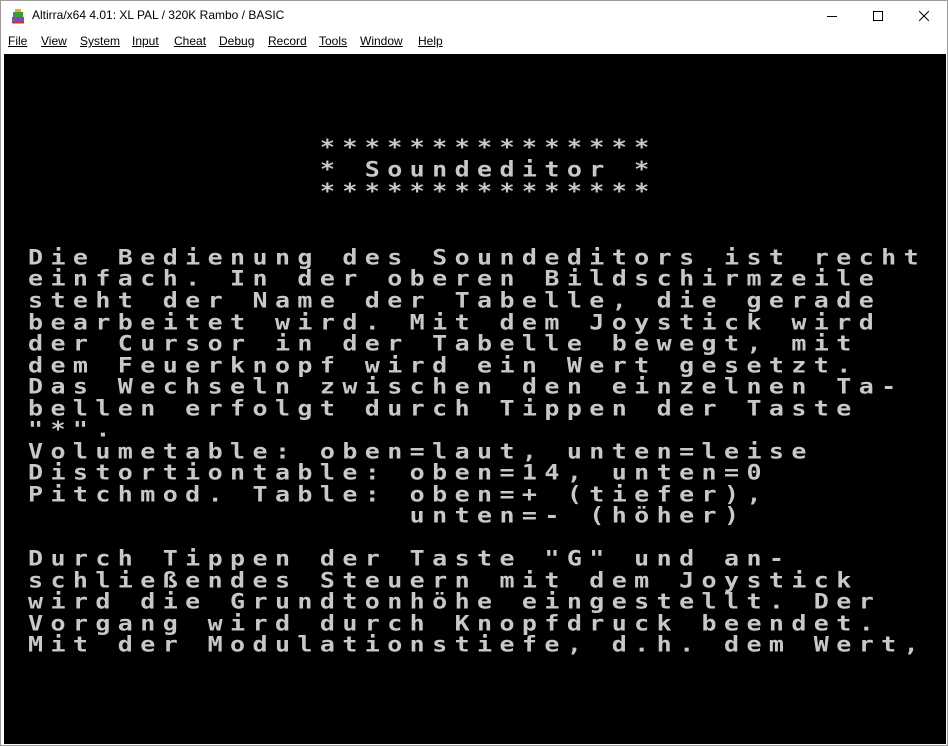 The image size is (948, 746). I want to click on minimize-icon, so click(832, 16).